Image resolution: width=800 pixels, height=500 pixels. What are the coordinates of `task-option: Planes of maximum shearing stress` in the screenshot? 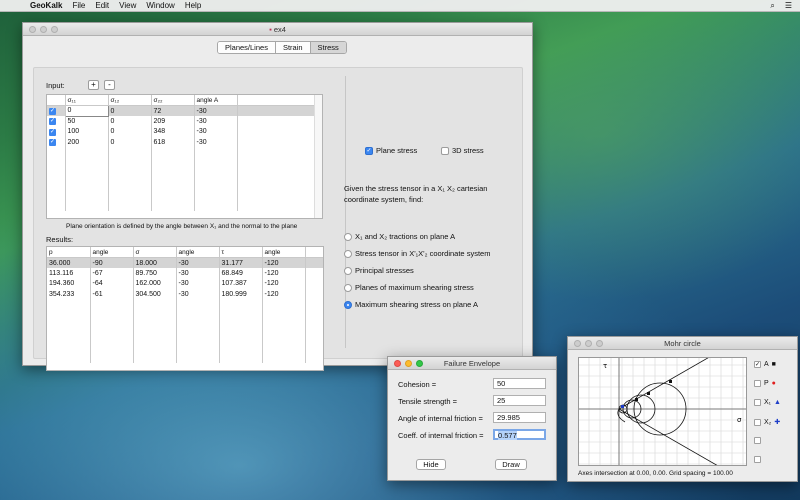 It's located at (409, 287).